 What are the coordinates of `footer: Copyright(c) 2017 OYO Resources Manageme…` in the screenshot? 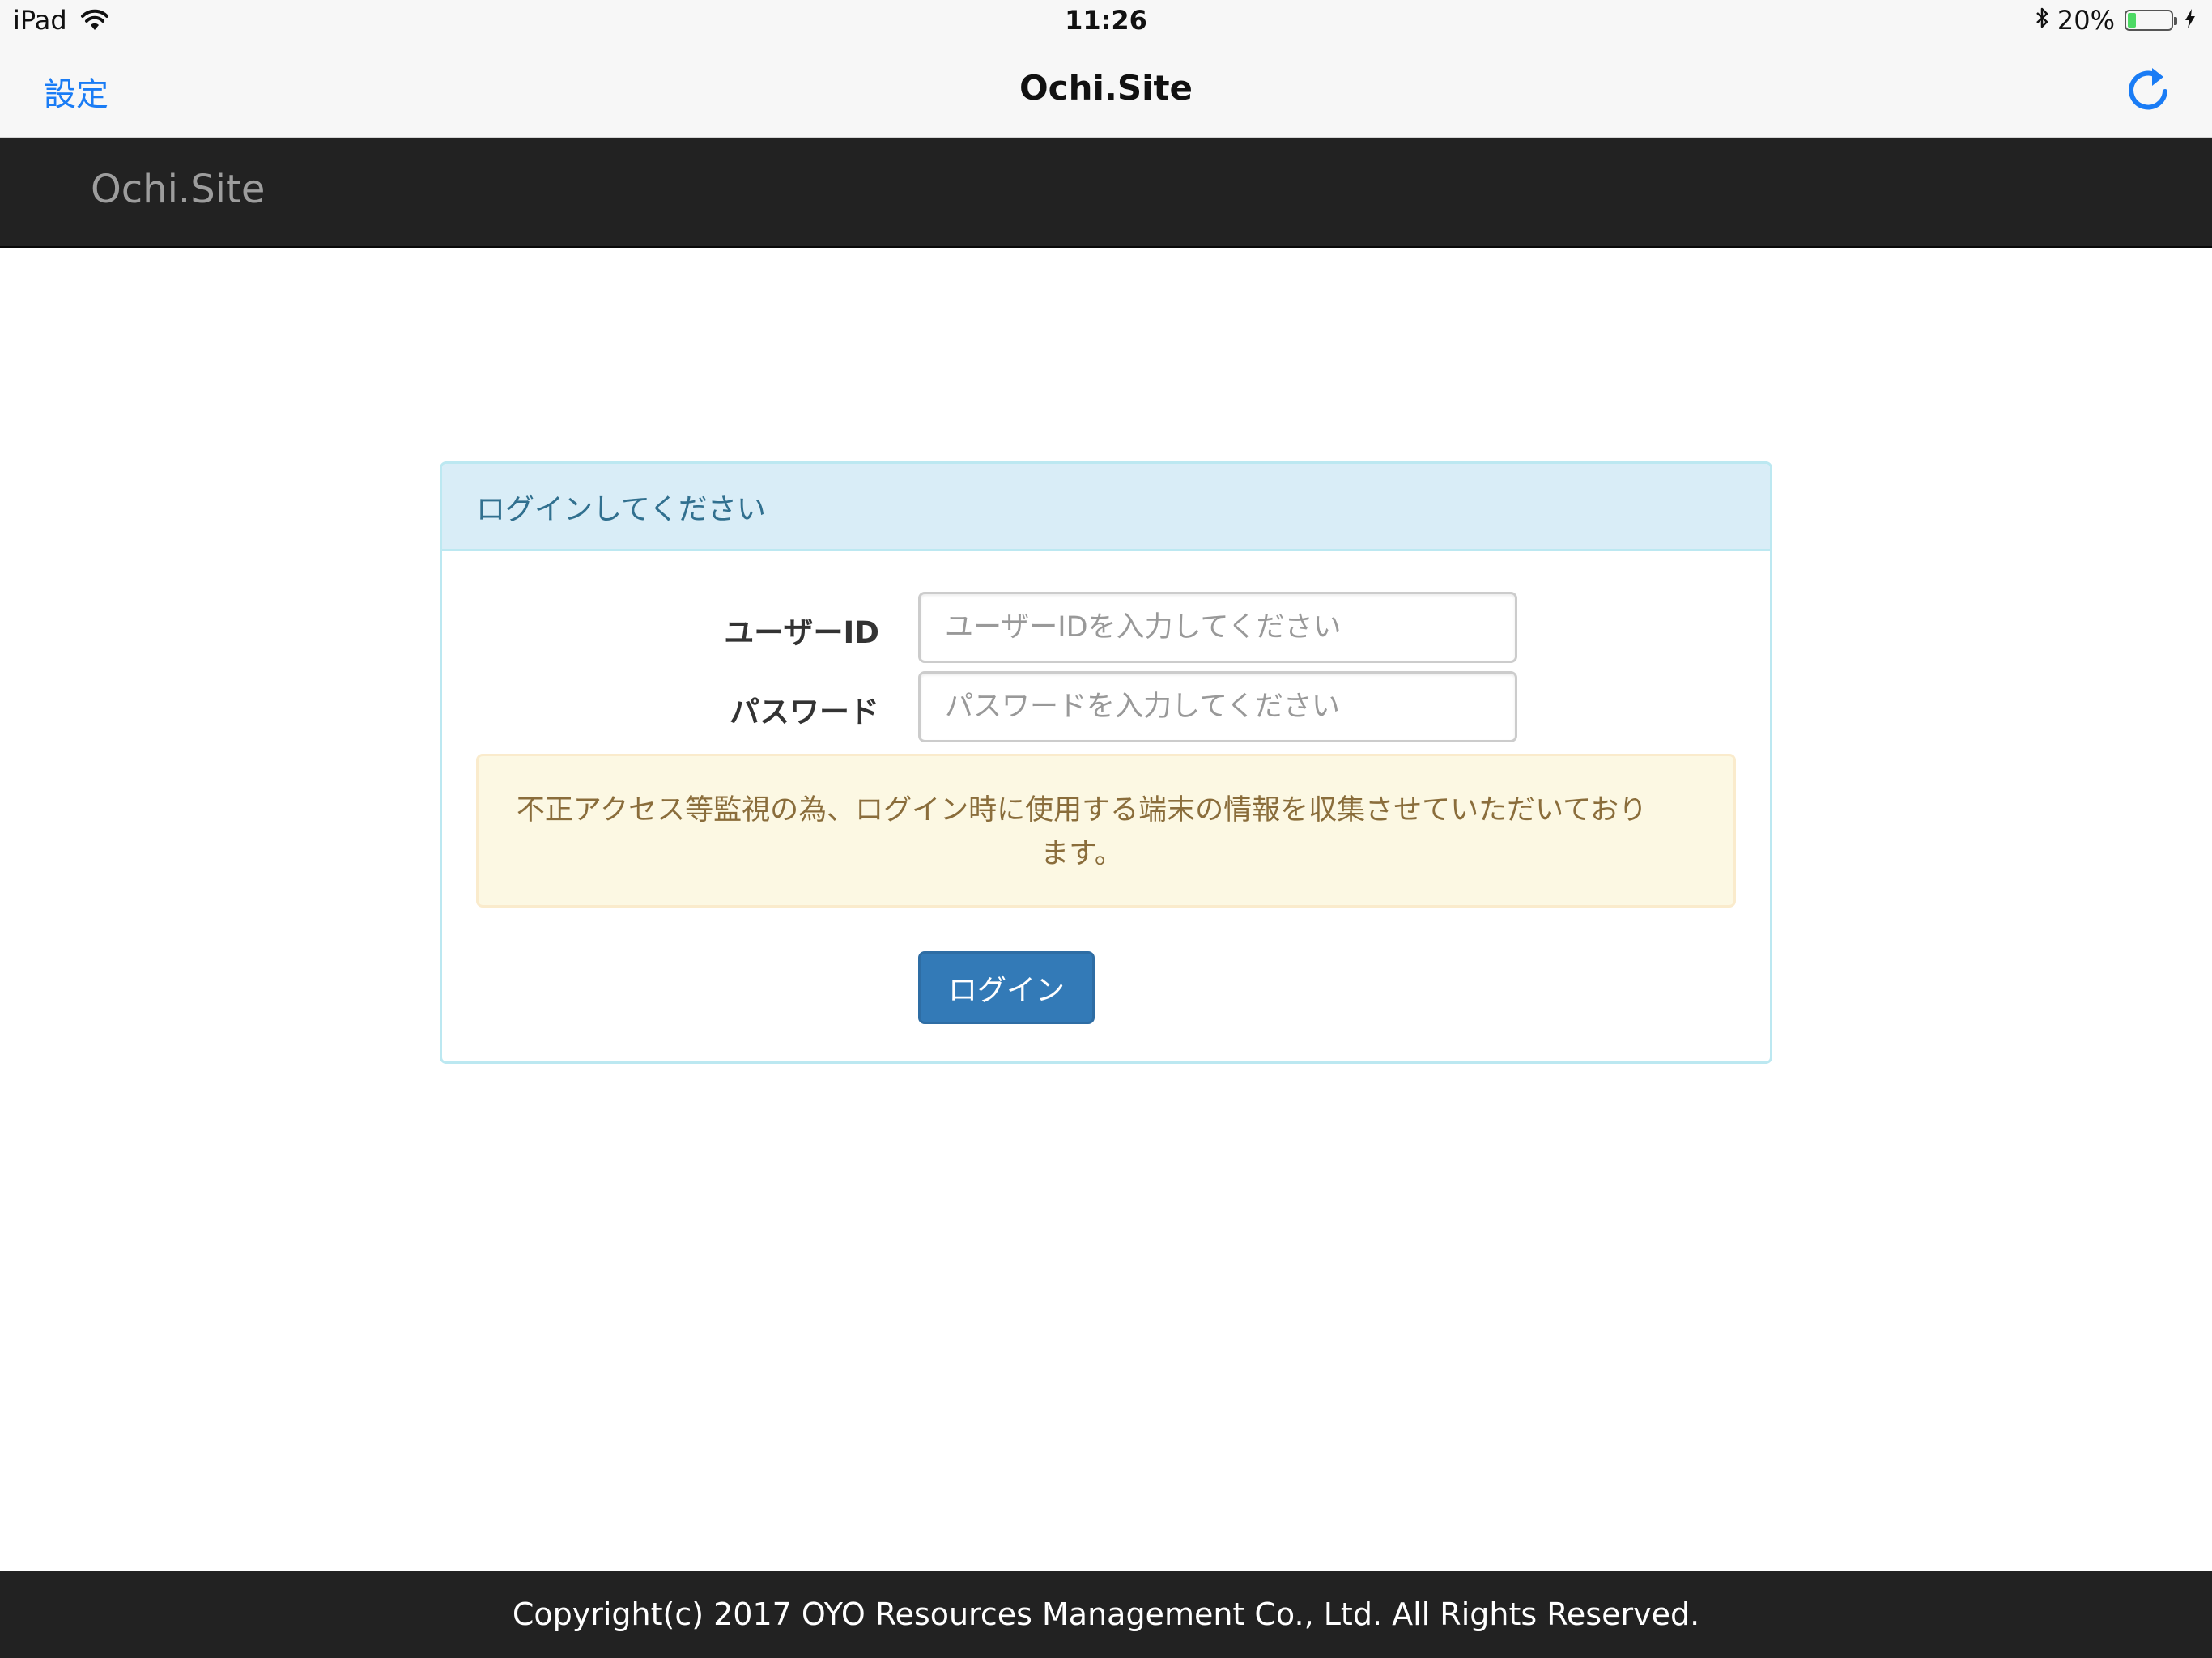 It's located at (1106, 1614).